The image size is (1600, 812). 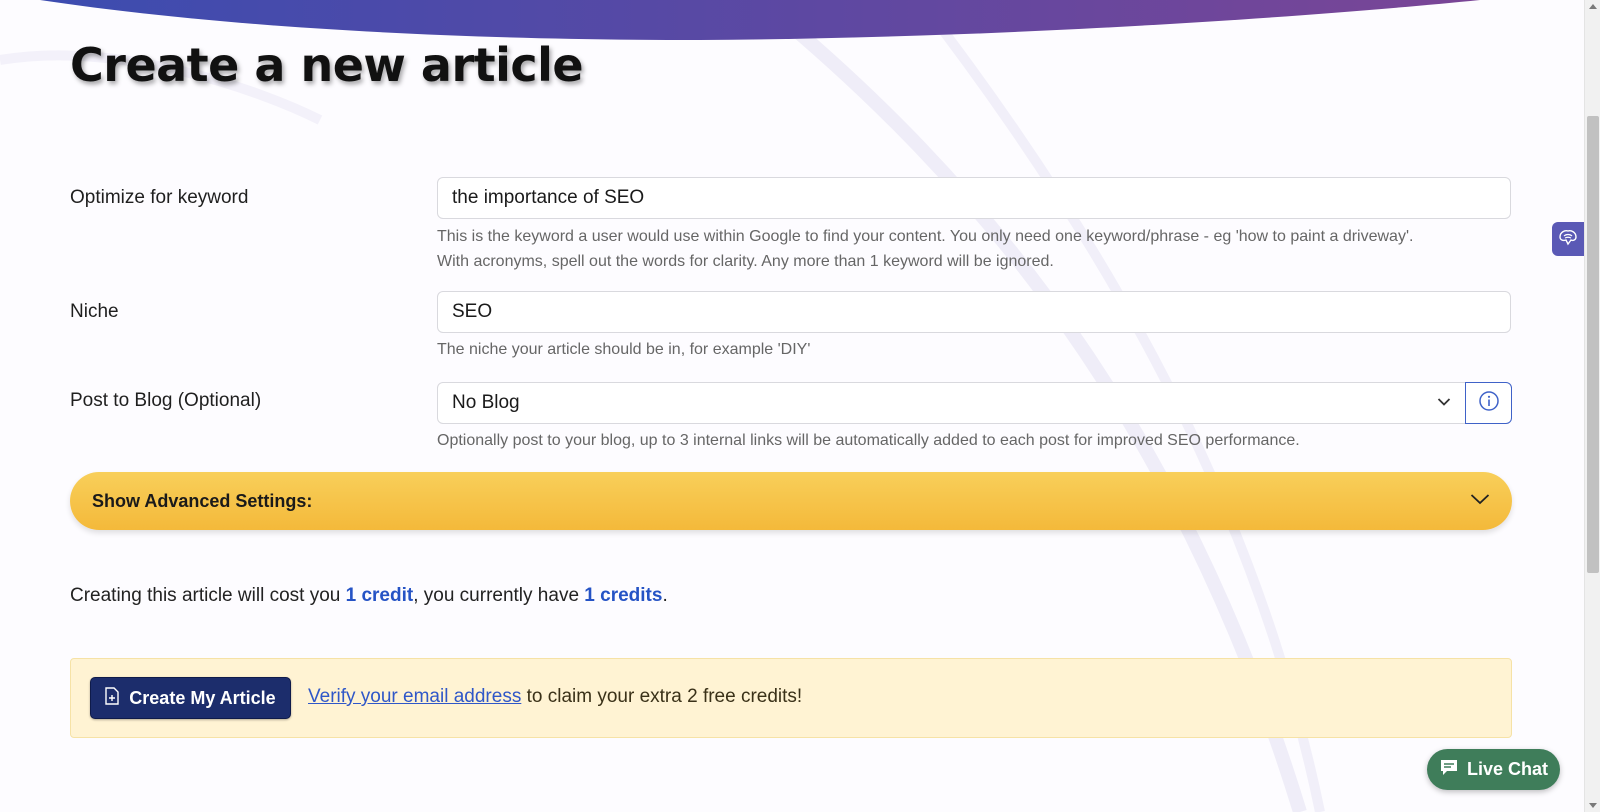 What do you see at coordinates (974, 198) in the screenshot?
I see `keyword-input` at bounding box center [974, 198].